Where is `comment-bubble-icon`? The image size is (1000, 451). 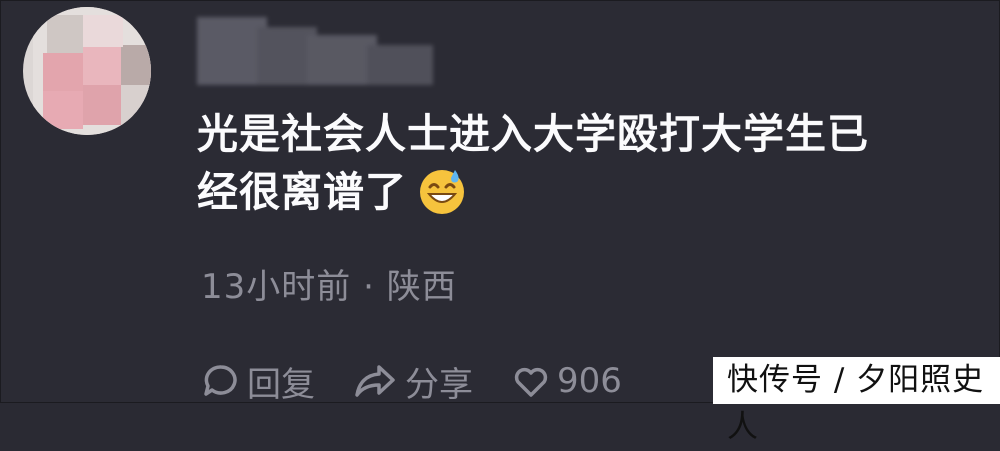 comment-bubble-icon is located at coordinates (220, 380).